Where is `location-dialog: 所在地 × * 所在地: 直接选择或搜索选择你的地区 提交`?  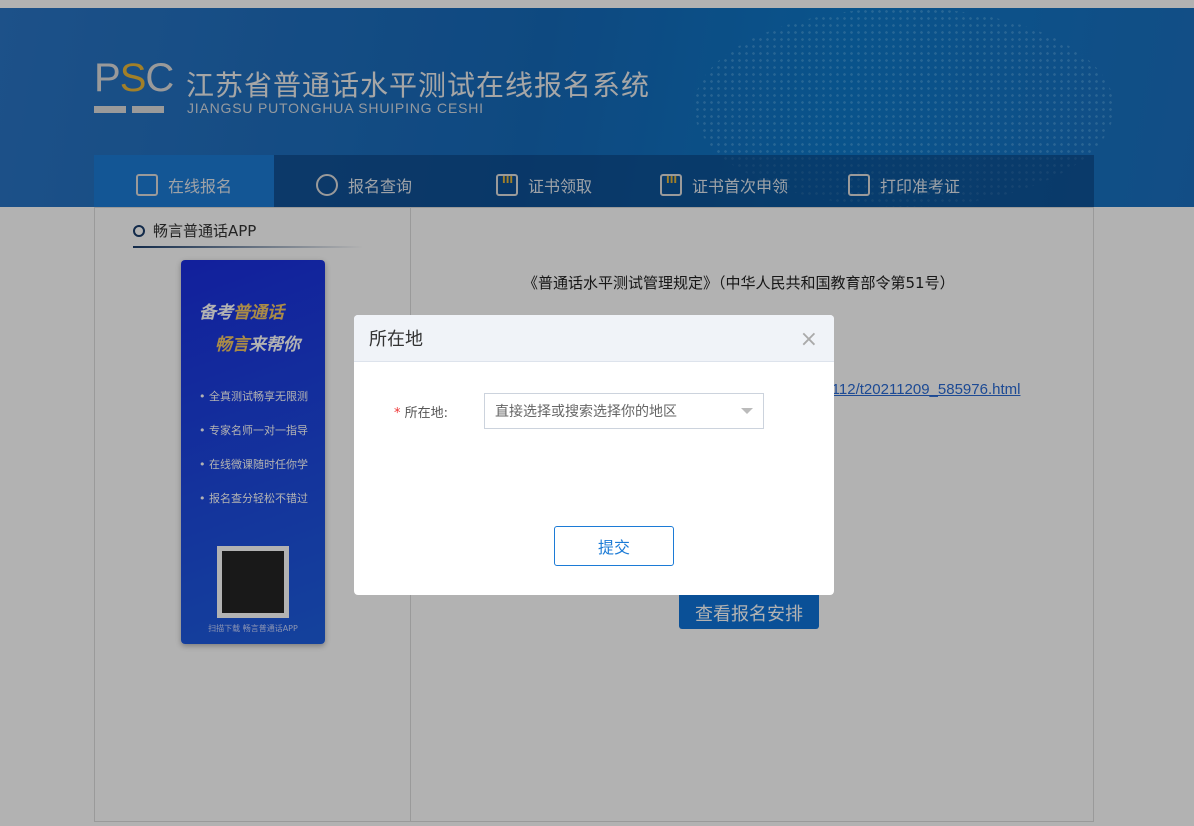 location-dialog: 所在地 × * 所在地: 直接选择或搜索选择你的地区 提交 is located at coordinates (594, 455).